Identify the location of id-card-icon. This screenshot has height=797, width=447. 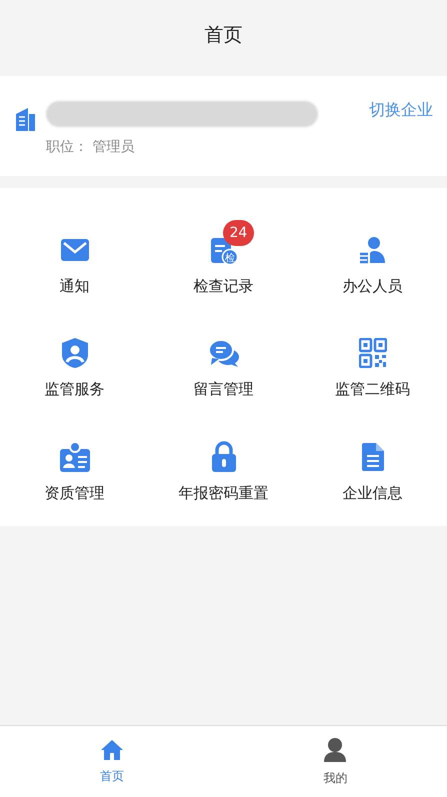
(74, 456).